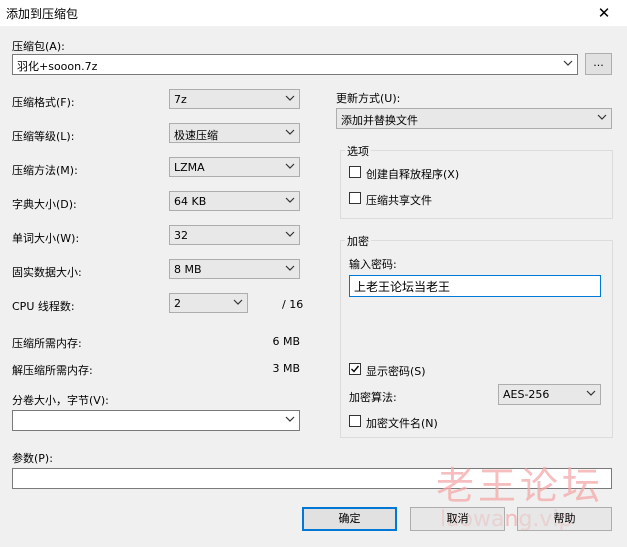 The width and height of the screenshot is (627, 547). I want to click on mem-comp-label: 压缩所需内存:, so click(47, 343).